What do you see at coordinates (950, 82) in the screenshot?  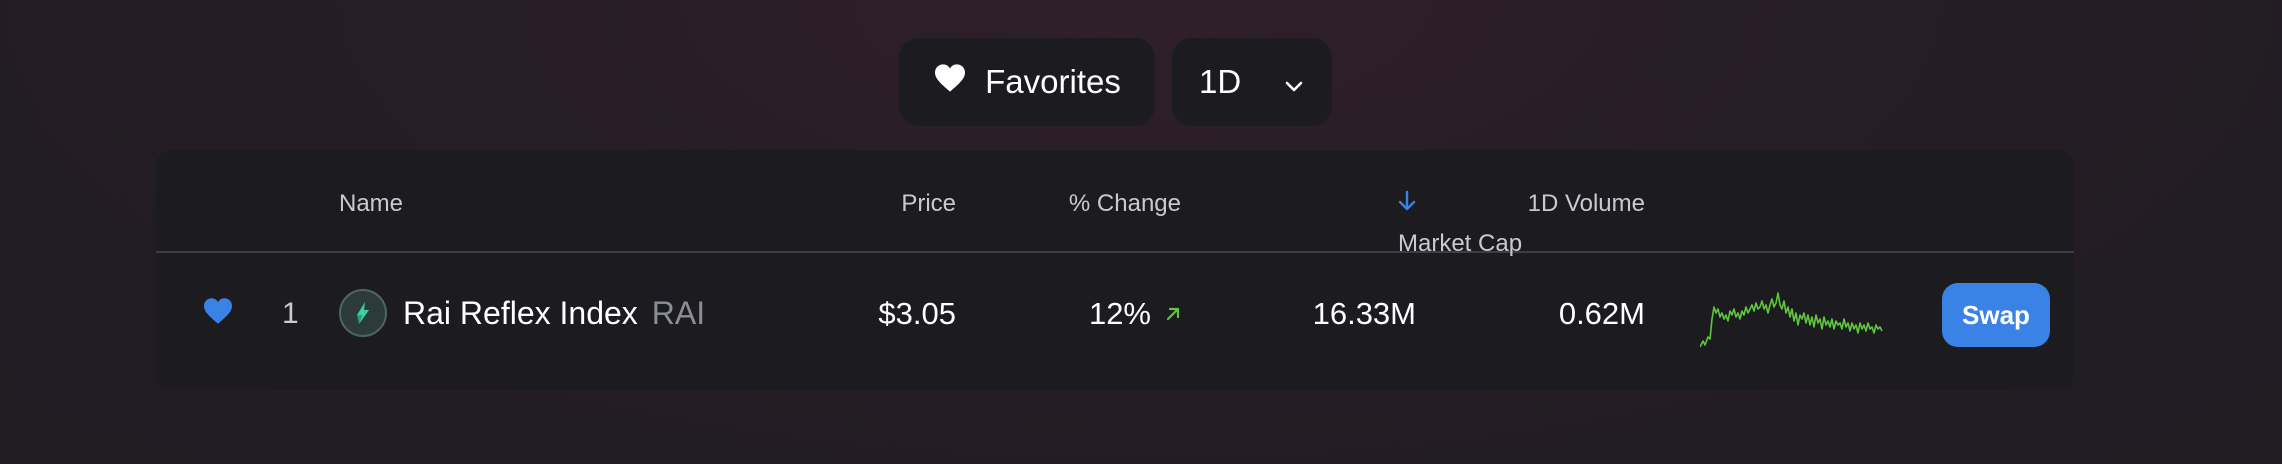 I see `heart-icon` at bounding box center [950, 82].